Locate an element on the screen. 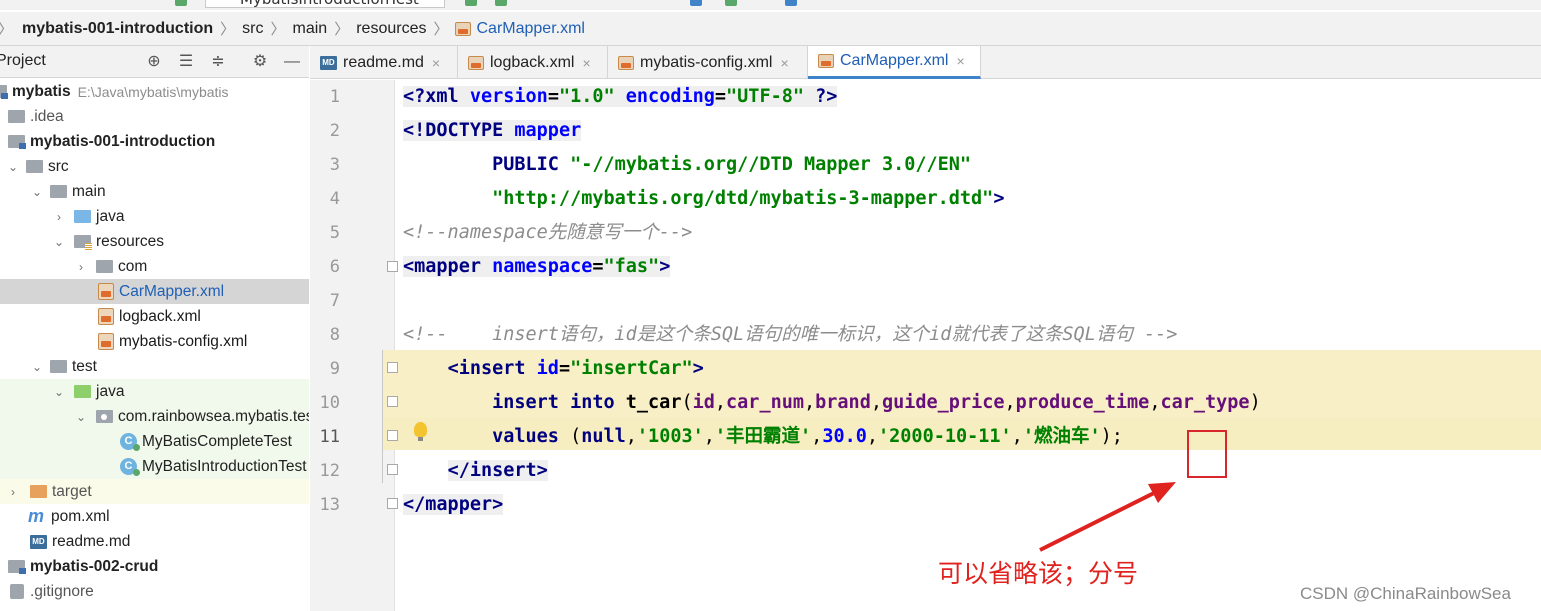 Image resolution: width=1541 pixels, height=611 pixels. code-line: </insert> is located at coordinates (475, 471).